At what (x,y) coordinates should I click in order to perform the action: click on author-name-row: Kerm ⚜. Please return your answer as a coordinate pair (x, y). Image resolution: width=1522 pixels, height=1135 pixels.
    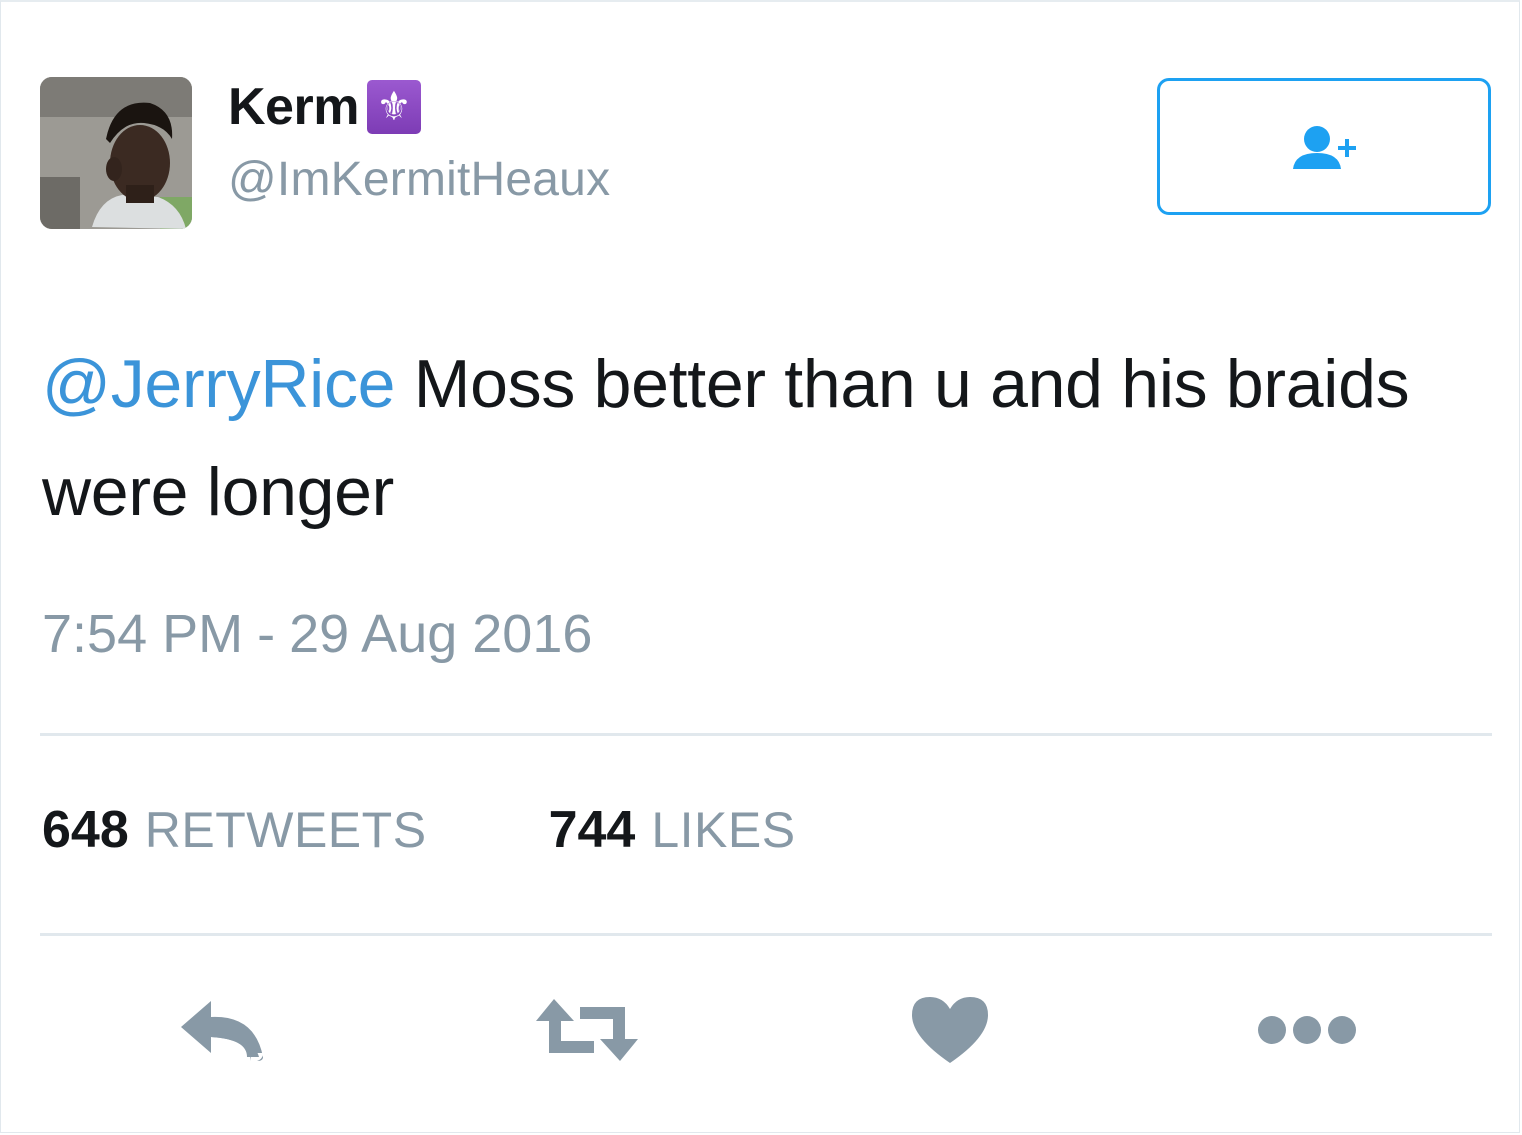
    Looking at the image, I should click on (324, 107).